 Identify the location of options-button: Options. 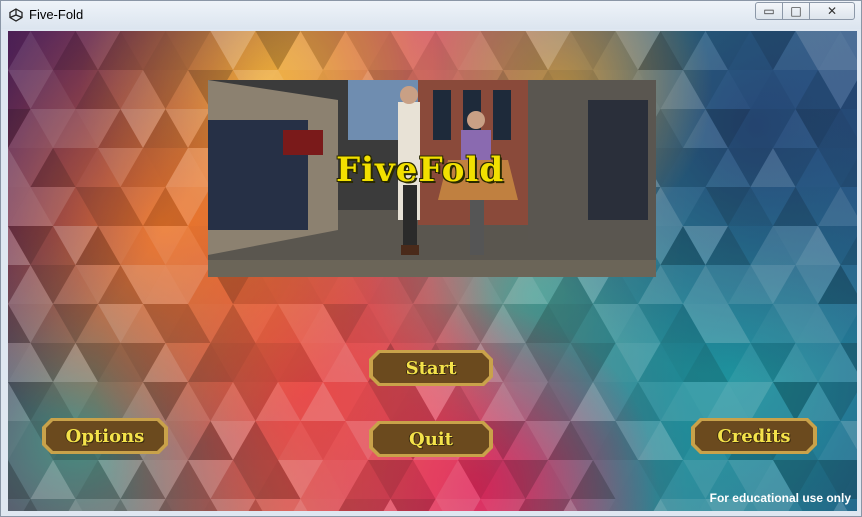
(105, 436).